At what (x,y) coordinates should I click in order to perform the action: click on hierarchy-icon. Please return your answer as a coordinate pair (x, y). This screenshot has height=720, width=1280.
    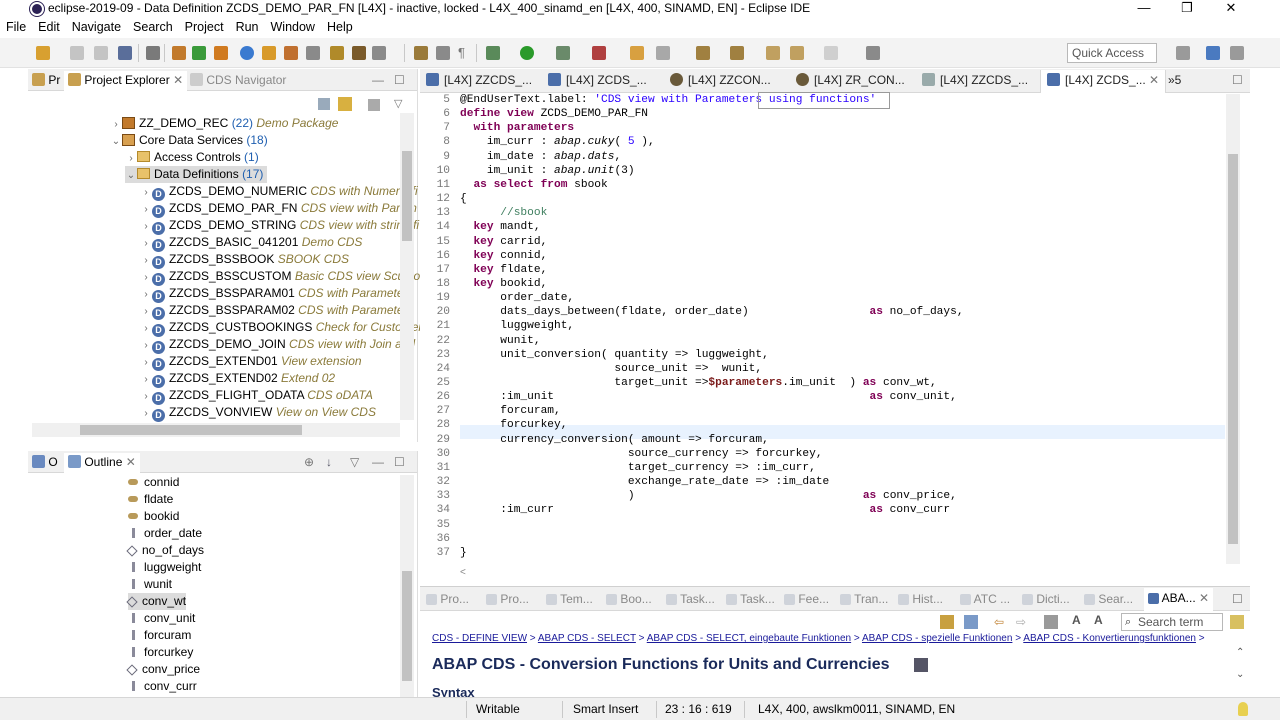
    Looking at the image, I should click on (313, 53).